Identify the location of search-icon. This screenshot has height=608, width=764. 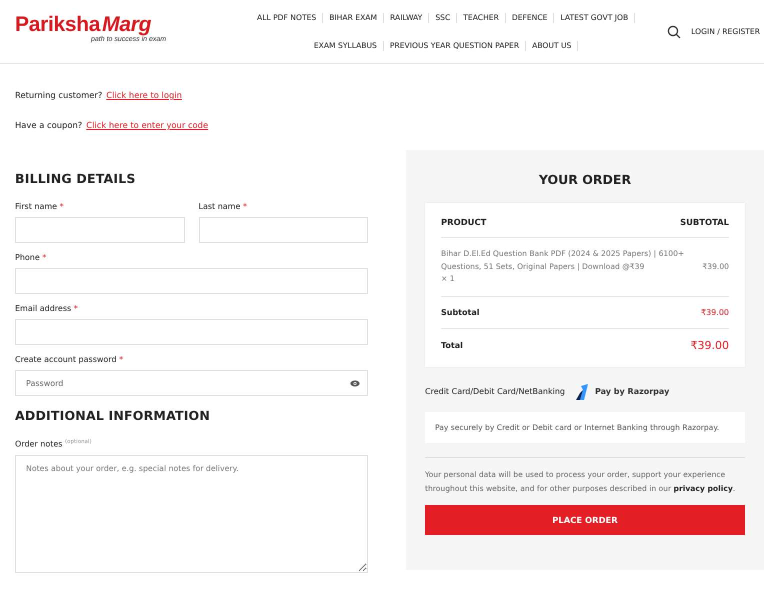
(674, 31).